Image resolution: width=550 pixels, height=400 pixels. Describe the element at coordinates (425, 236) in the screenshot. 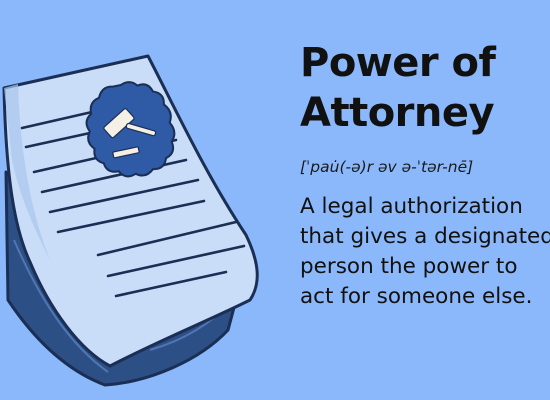

I see `definition-line: that gives a designated` at that location.